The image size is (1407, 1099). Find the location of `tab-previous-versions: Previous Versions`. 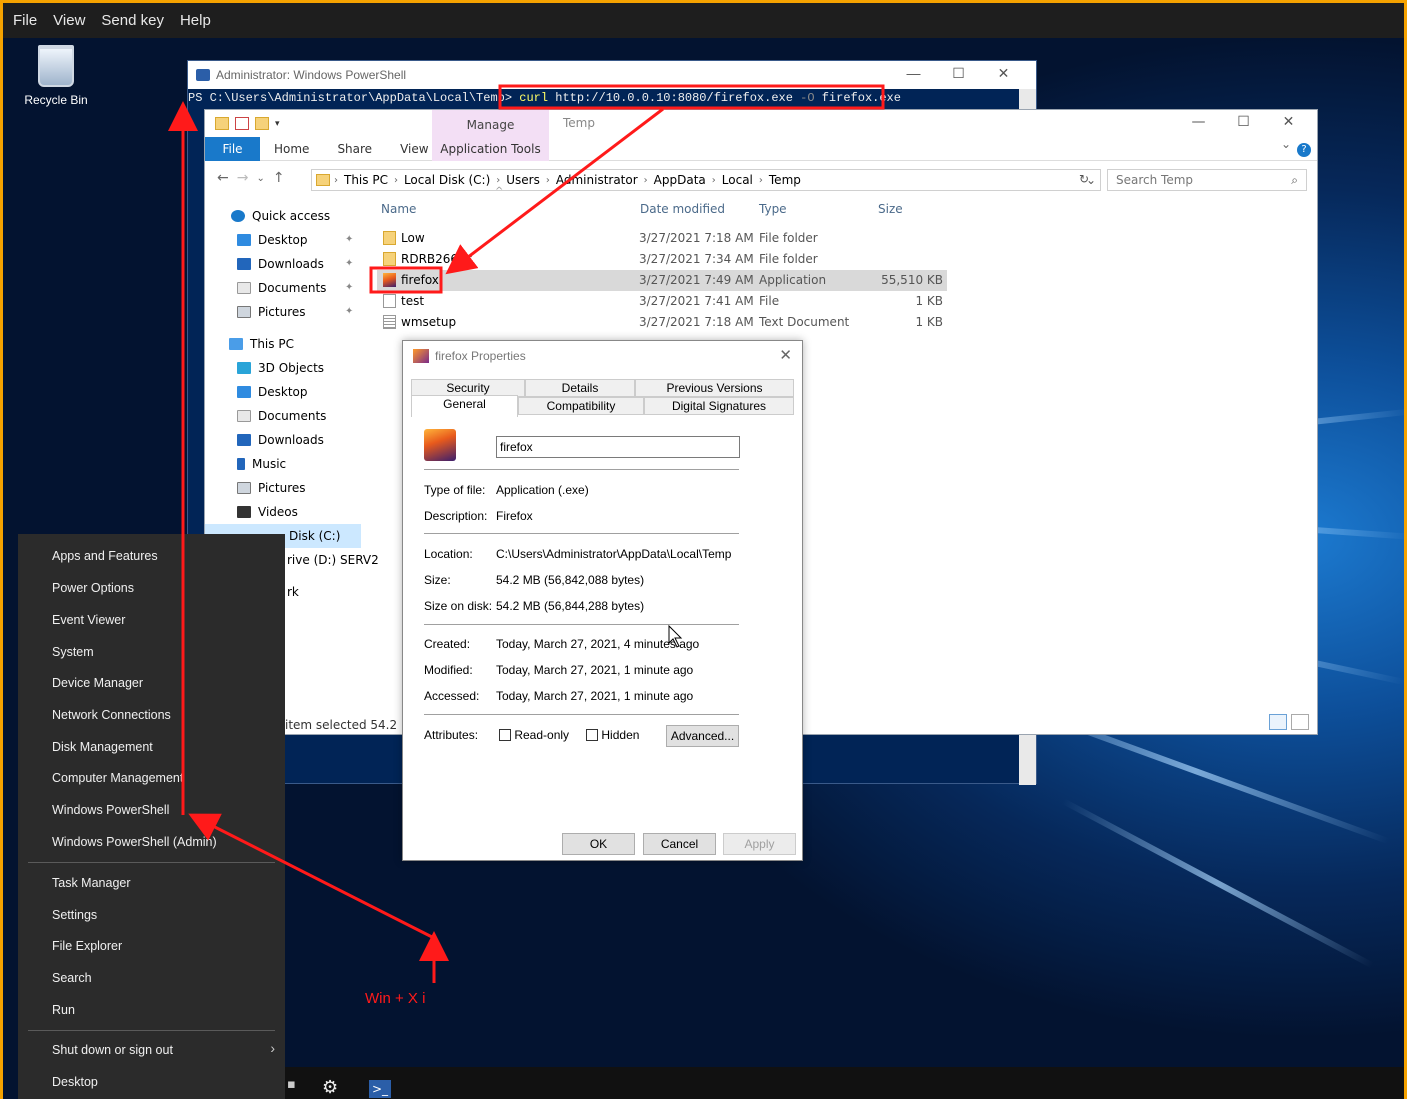

tab-previous-versions: Previous Versions is located at coordinates (714, 388).